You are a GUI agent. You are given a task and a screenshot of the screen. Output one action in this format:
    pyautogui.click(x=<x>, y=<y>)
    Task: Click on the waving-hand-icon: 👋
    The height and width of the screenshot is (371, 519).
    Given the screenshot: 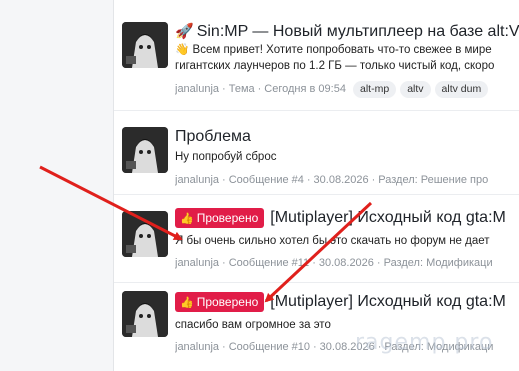 What is the action you would take?
    pyautogui.click(x=182, y=50)
    